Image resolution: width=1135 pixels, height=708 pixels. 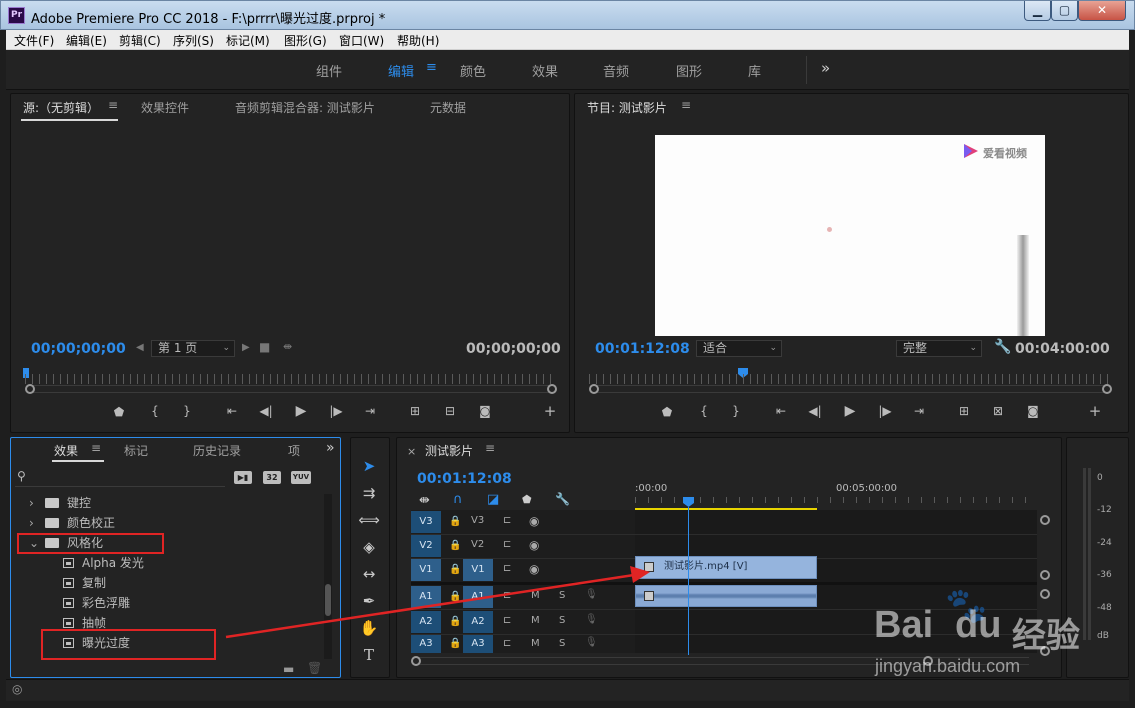 I want to click on baidu-brand-text: 经验, so click(x=1046, y=636).